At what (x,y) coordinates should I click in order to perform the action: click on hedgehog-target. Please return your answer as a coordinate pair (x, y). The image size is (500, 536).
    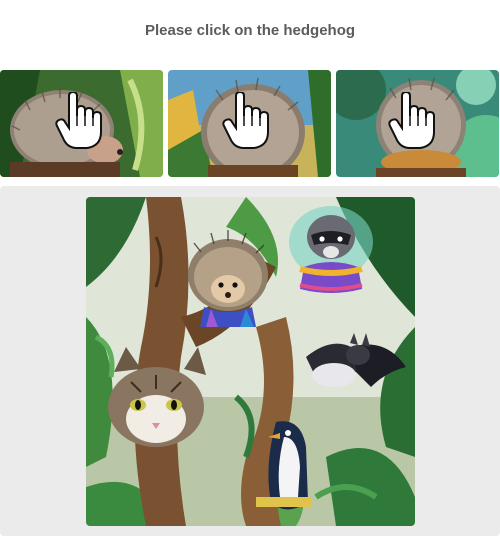
    Looking at the image, I should click on (228, 284).